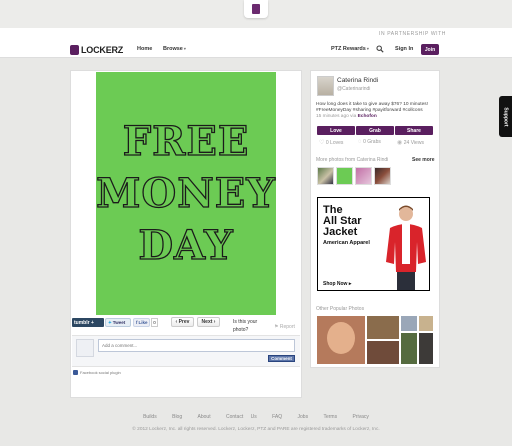  I want to click on nav-ptz-rewards-label: PTZ Rewards, so click(348, 49).